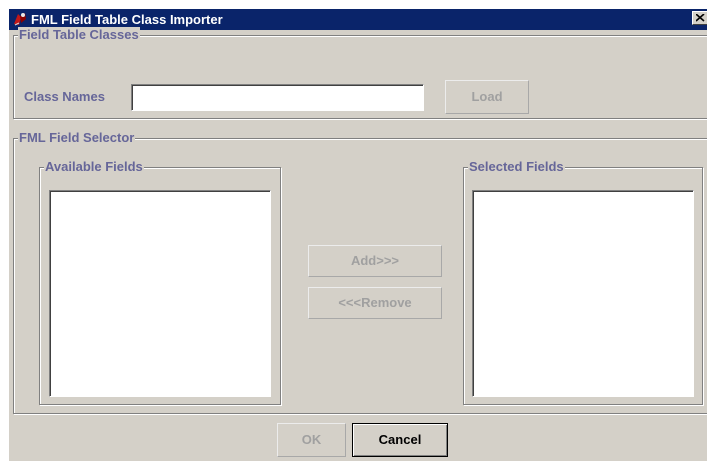 The image size is (707, 461). I want to click on add-button: Add>>>, so click(375, 261).